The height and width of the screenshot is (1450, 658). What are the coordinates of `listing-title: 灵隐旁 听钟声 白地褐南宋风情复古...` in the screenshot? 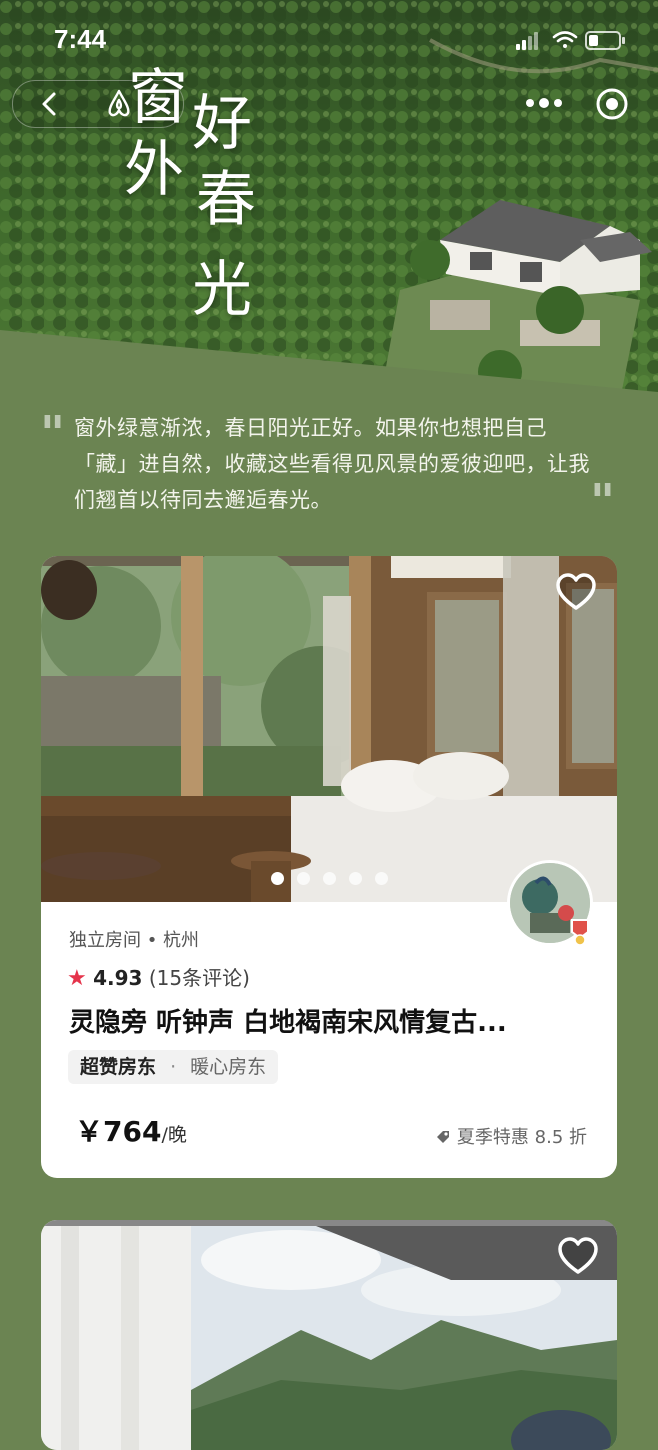 It's located at (334, 1020).